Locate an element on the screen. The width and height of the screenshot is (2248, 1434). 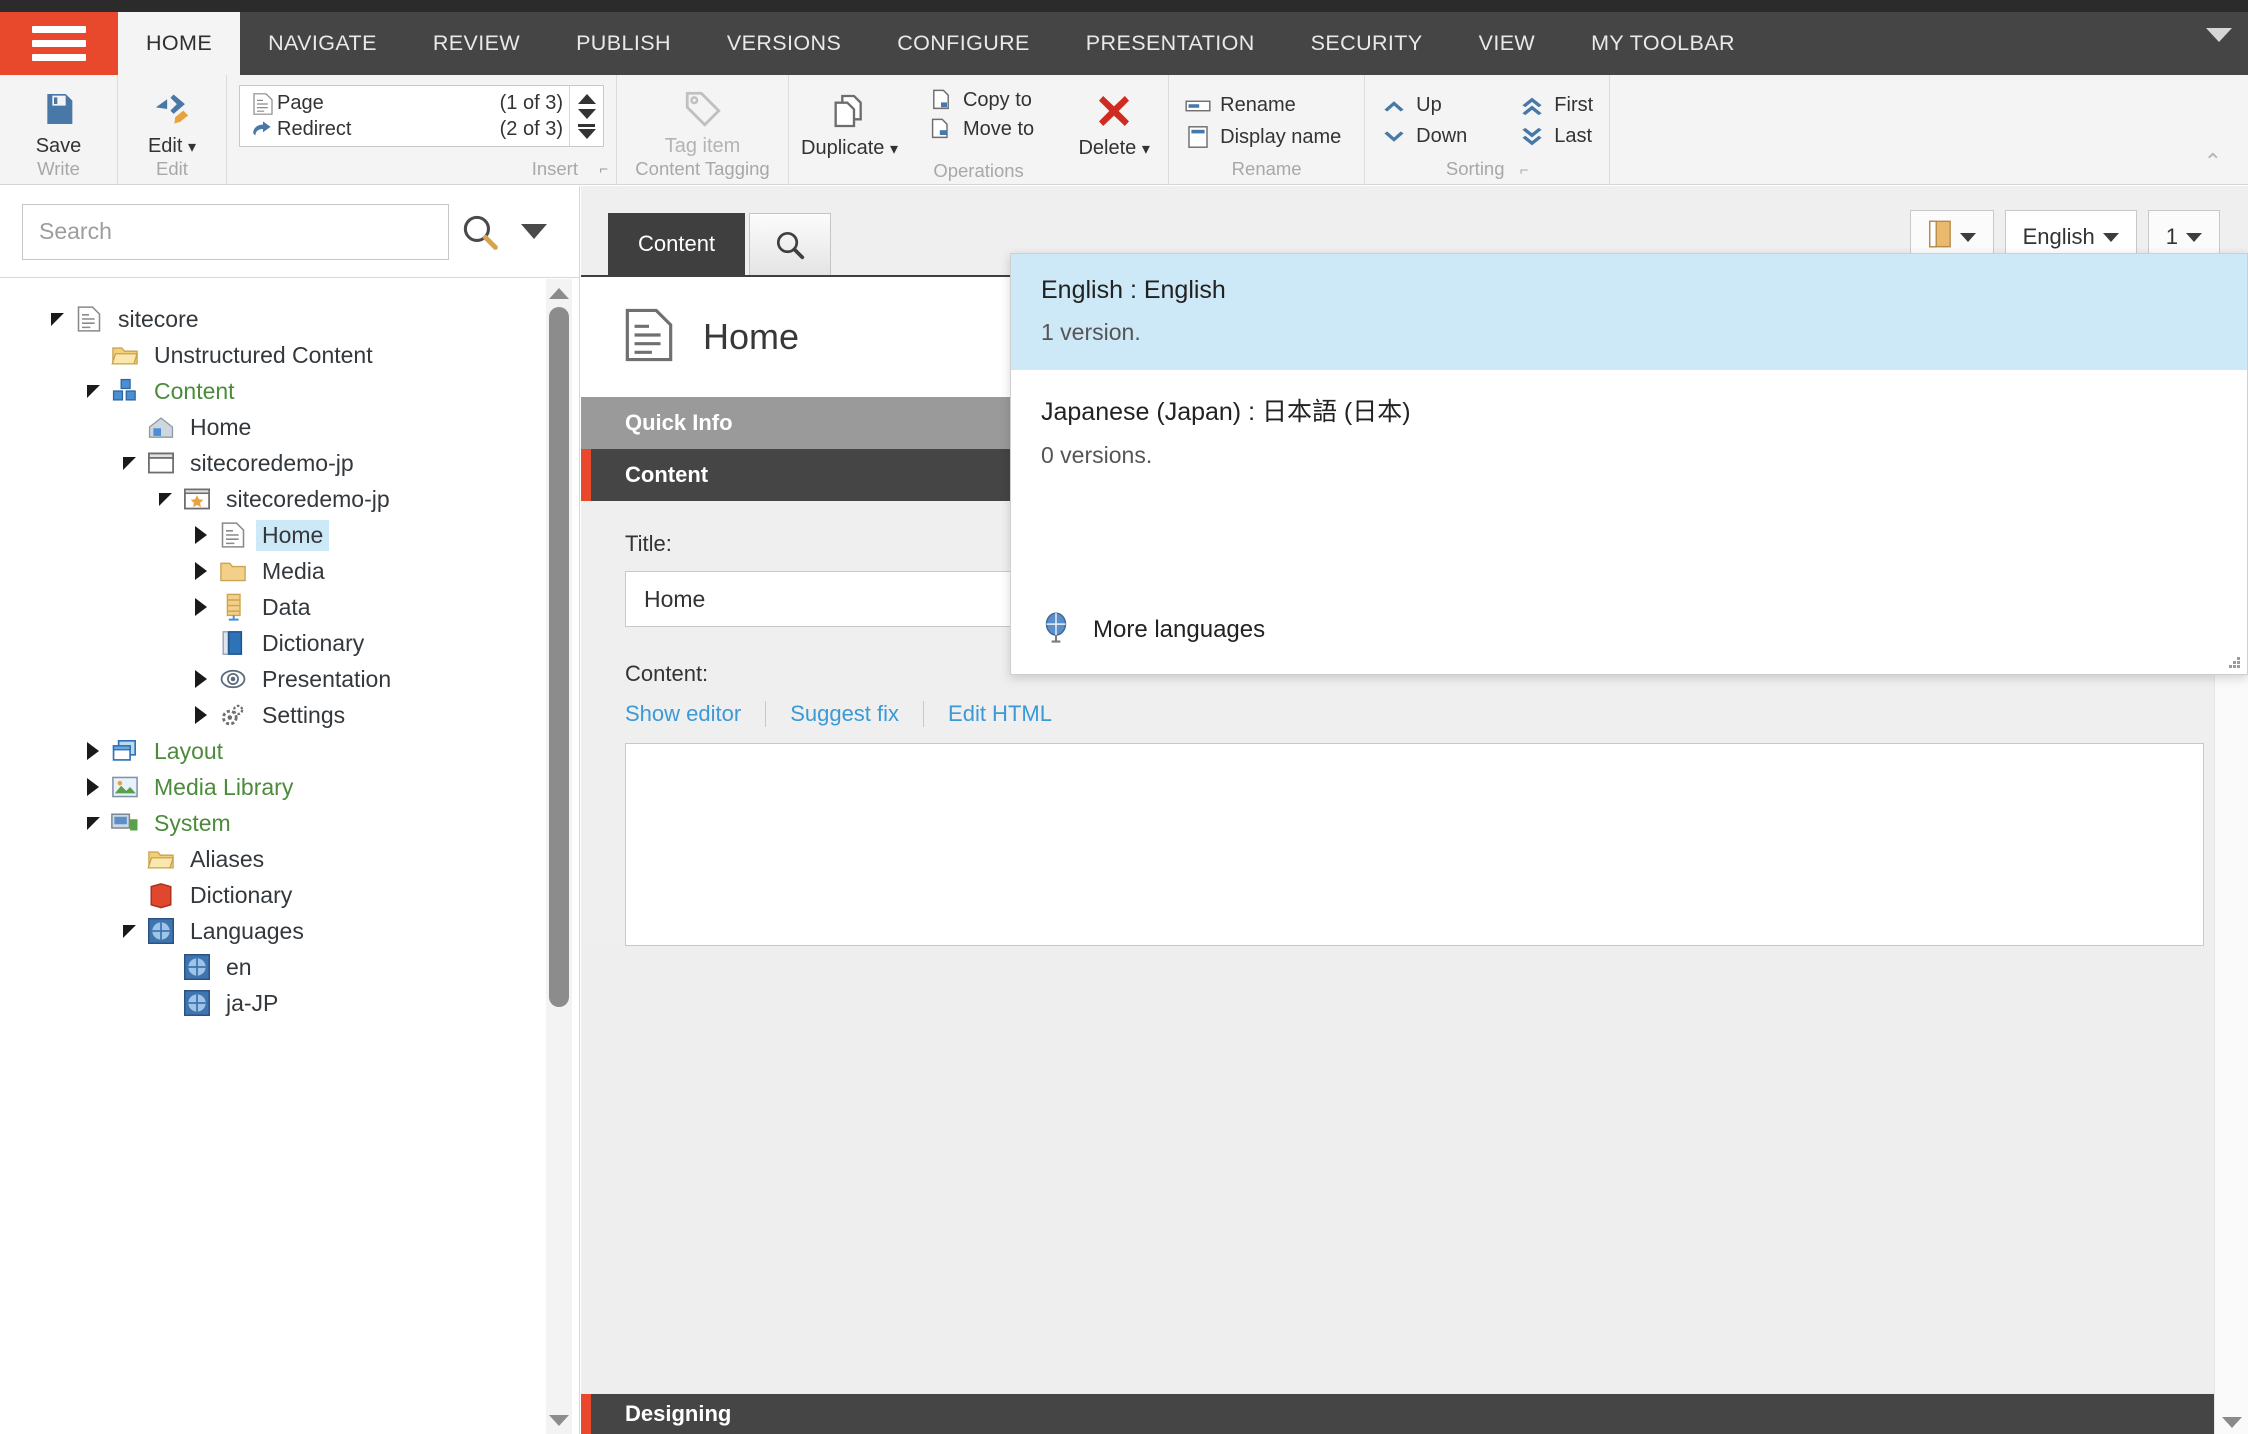
operations-small-buttons: Copy to Move to is located at coordinates (981, 112).